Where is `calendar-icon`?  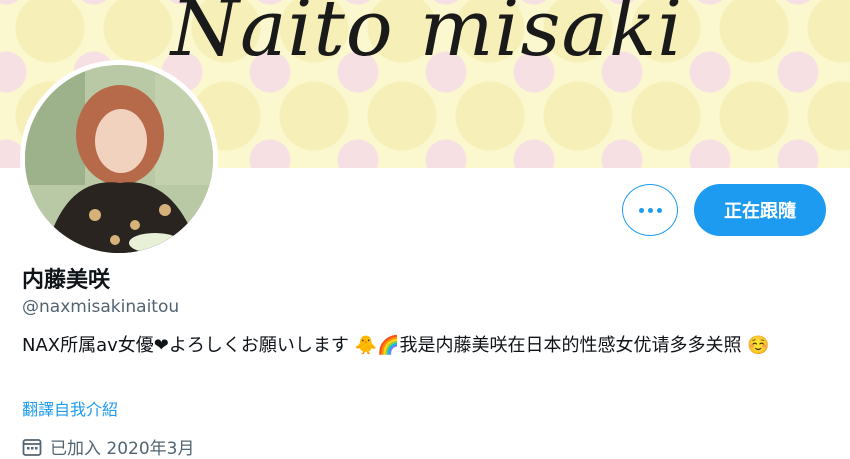
calendar-icon is located at coordinates (32, 447).